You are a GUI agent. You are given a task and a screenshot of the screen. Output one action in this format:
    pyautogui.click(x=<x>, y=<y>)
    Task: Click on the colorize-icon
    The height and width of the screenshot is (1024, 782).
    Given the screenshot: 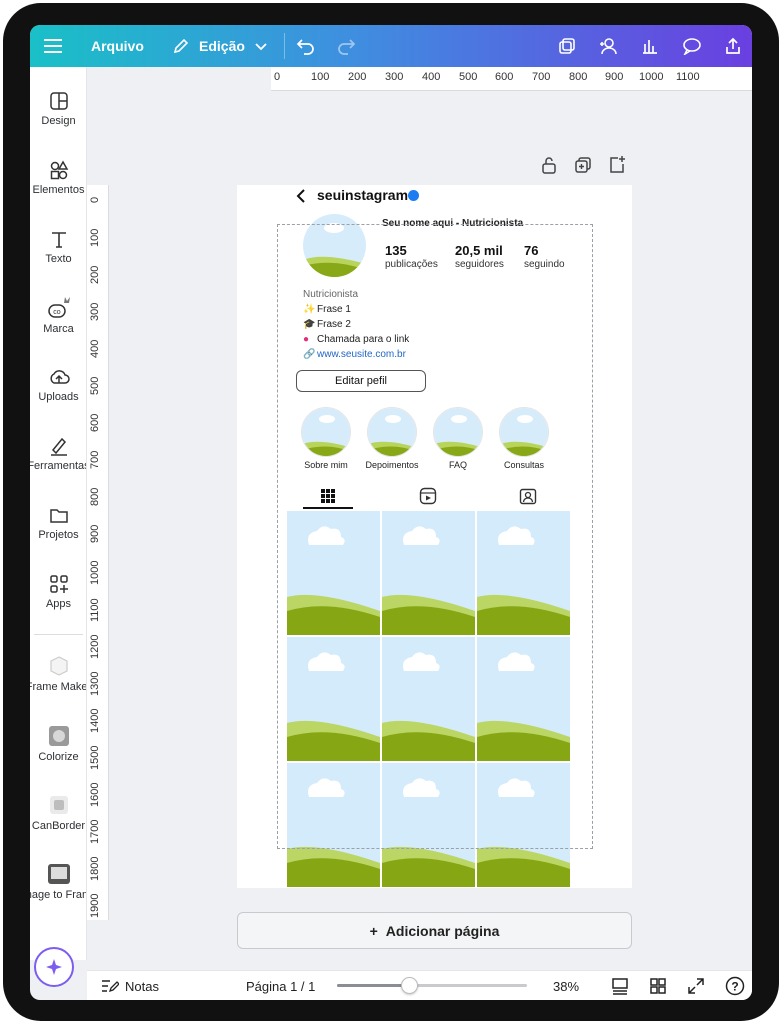 What is the action you would take?
    pyautogui.click(x=58, y=736)
    